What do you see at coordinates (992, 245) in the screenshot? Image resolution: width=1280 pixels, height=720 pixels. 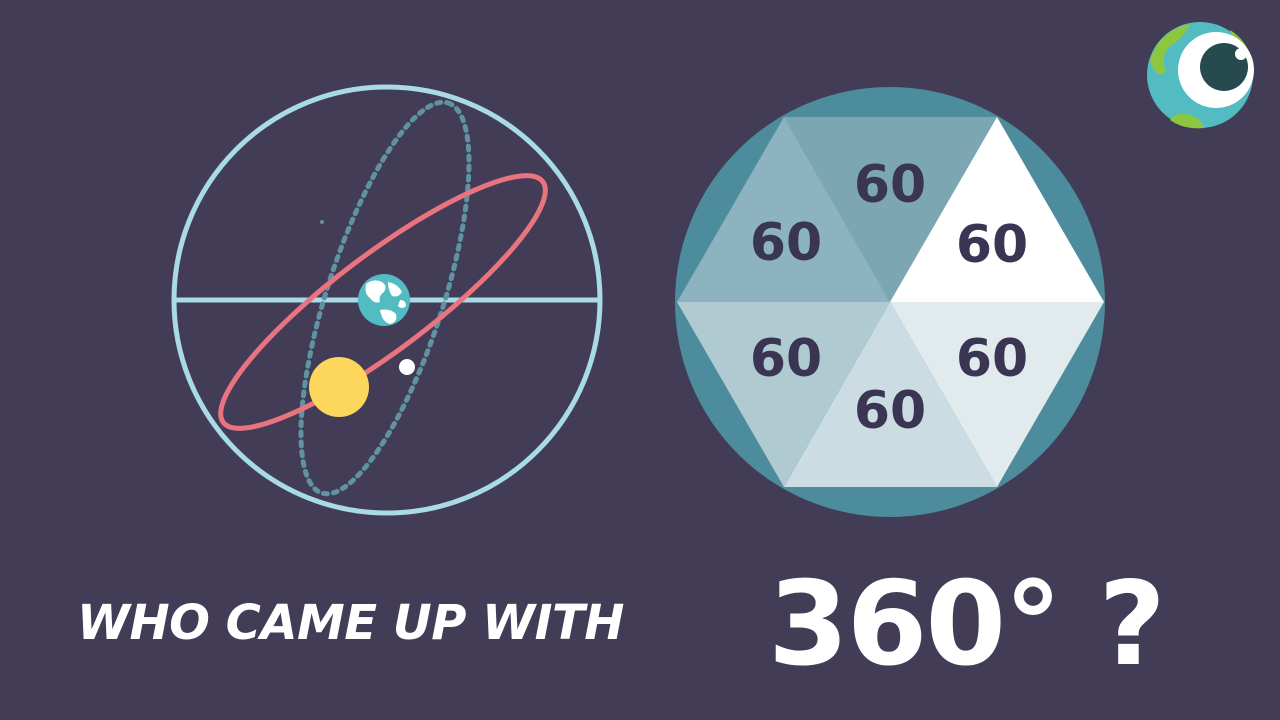 I see `slice-label-top-right: 60` at bounding box center [992, 245].